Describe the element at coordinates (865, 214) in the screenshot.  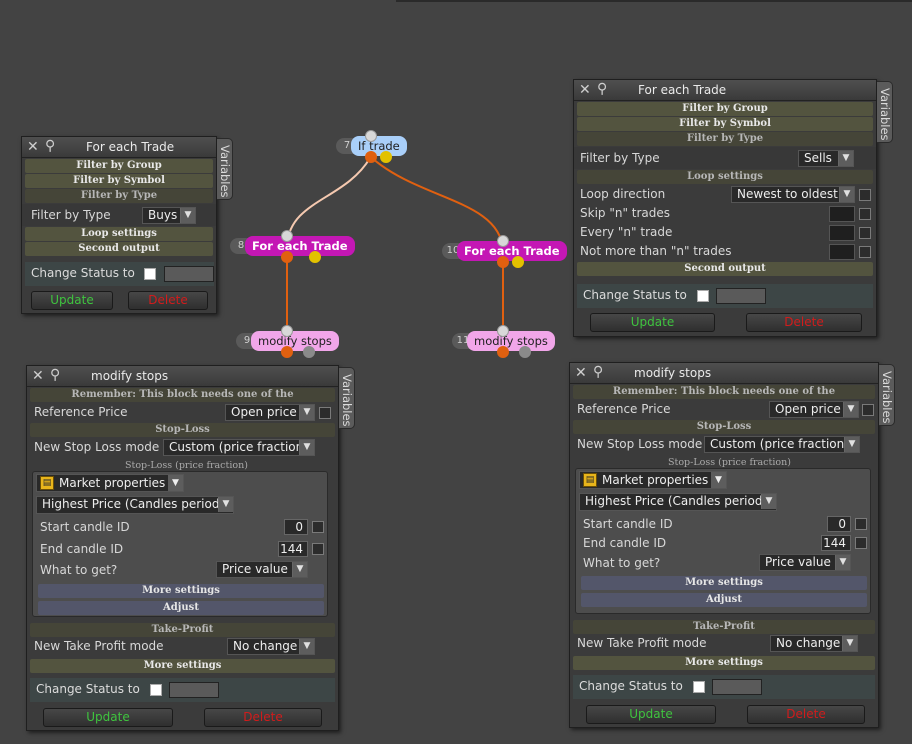
I see `skip-trades-checkbox` at that location.